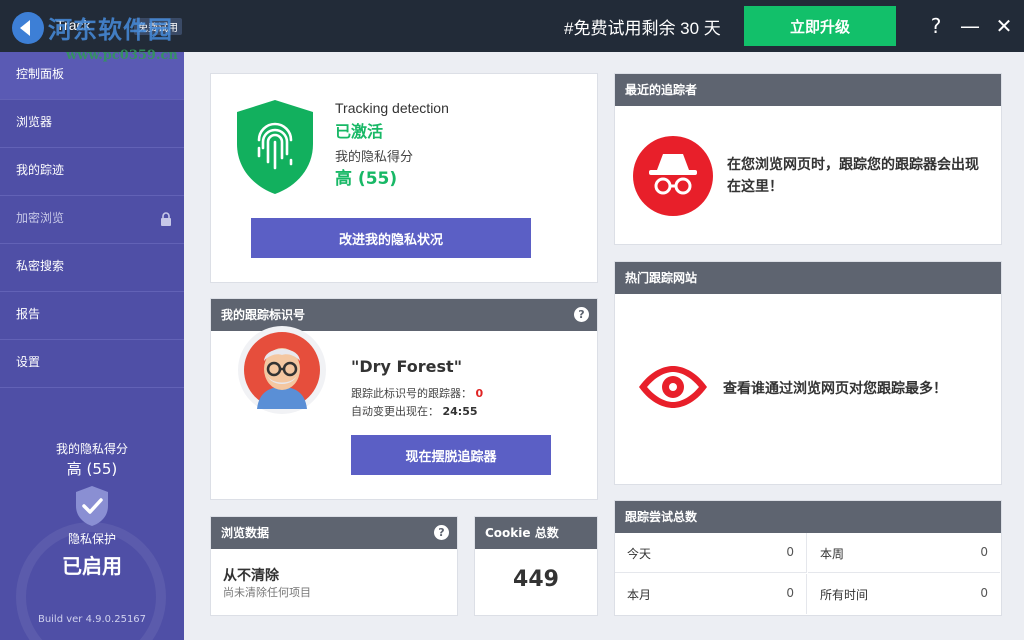 This screenshot has width=1024, height=640. I want to click on shake-off-trackers-button: 现在摆脱追踪器, so click(451, 455).